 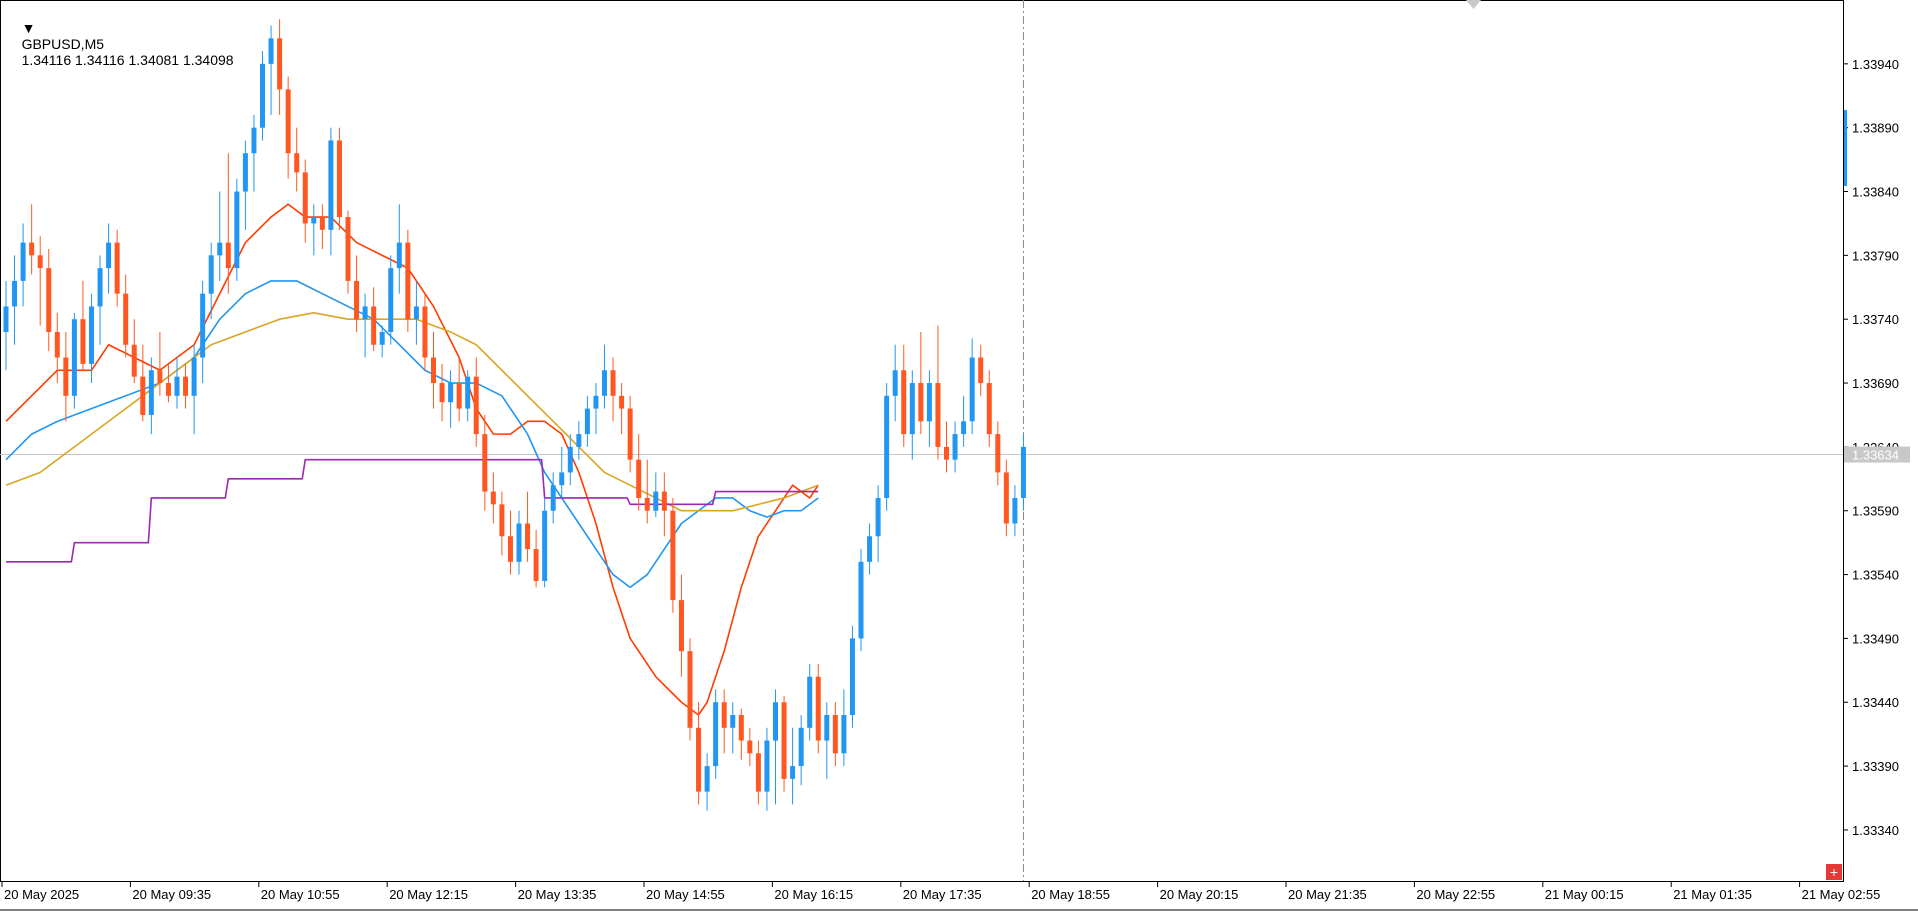 I want to click on x-axis-label: 20 May 20:15, so click(x=1199, y=894).